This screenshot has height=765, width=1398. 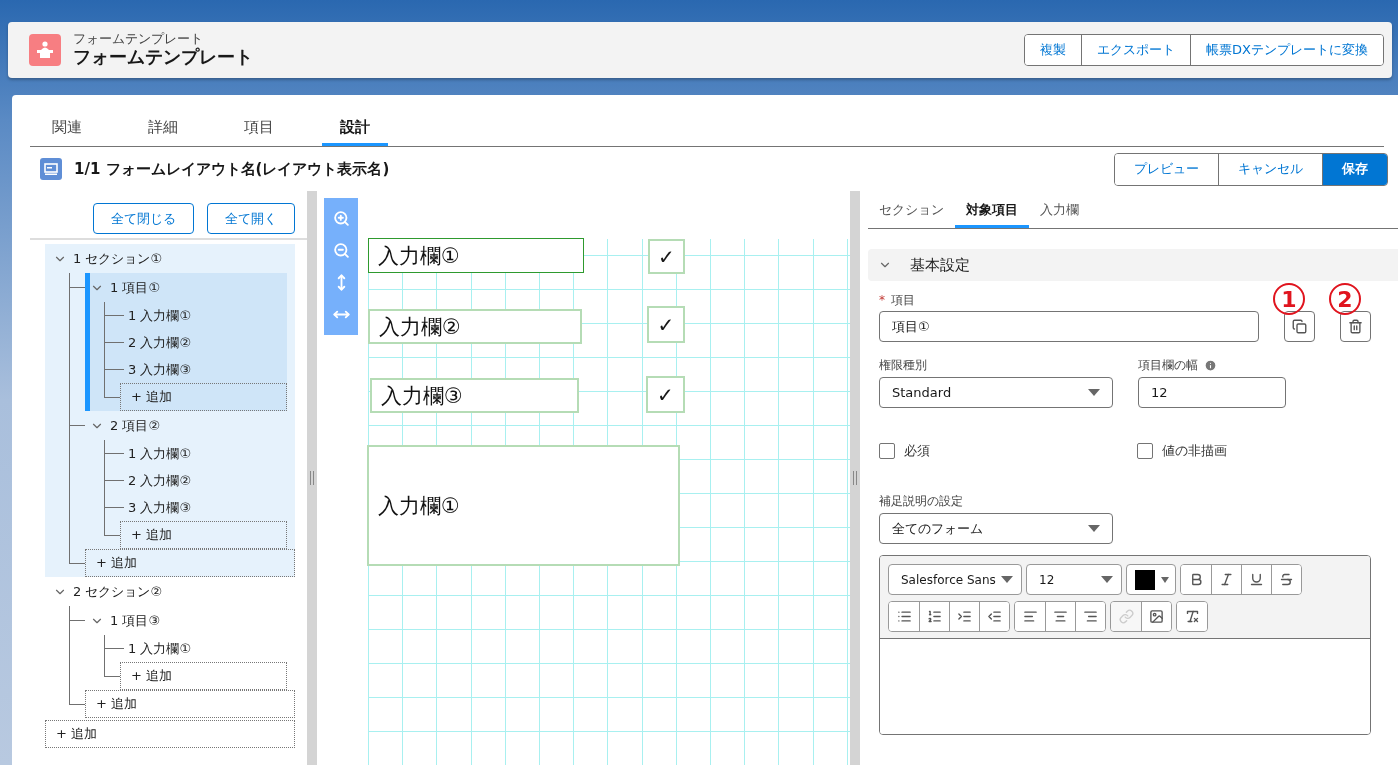 I want to click on record-tab: 設計, so click(x=355, y=129).